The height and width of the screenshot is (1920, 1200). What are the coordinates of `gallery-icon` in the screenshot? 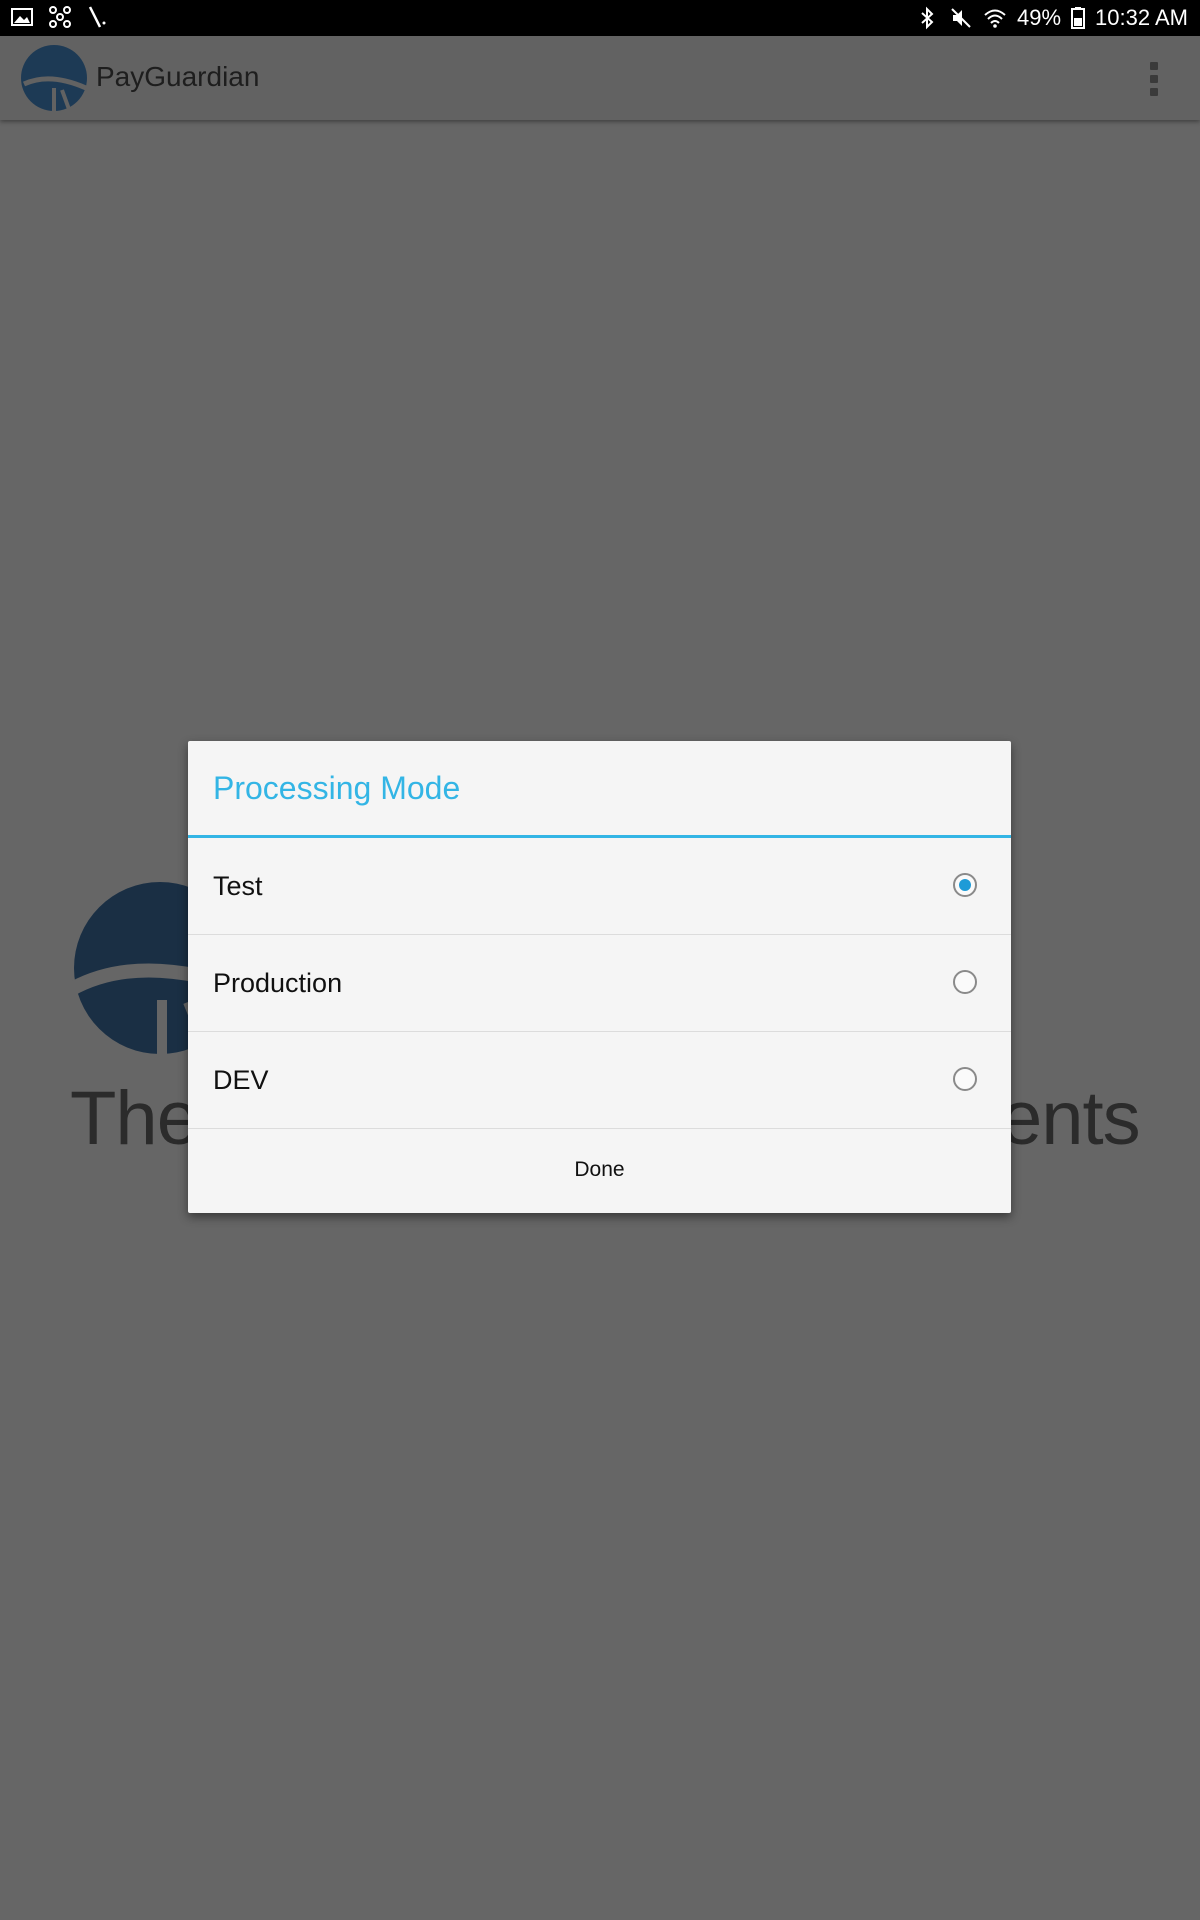 It's located at (22, 17).